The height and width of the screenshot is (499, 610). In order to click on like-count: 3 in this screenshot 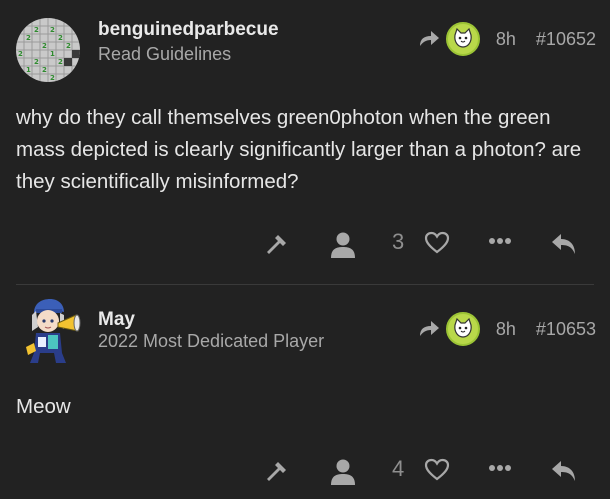, I will do `click(398, 242)`.